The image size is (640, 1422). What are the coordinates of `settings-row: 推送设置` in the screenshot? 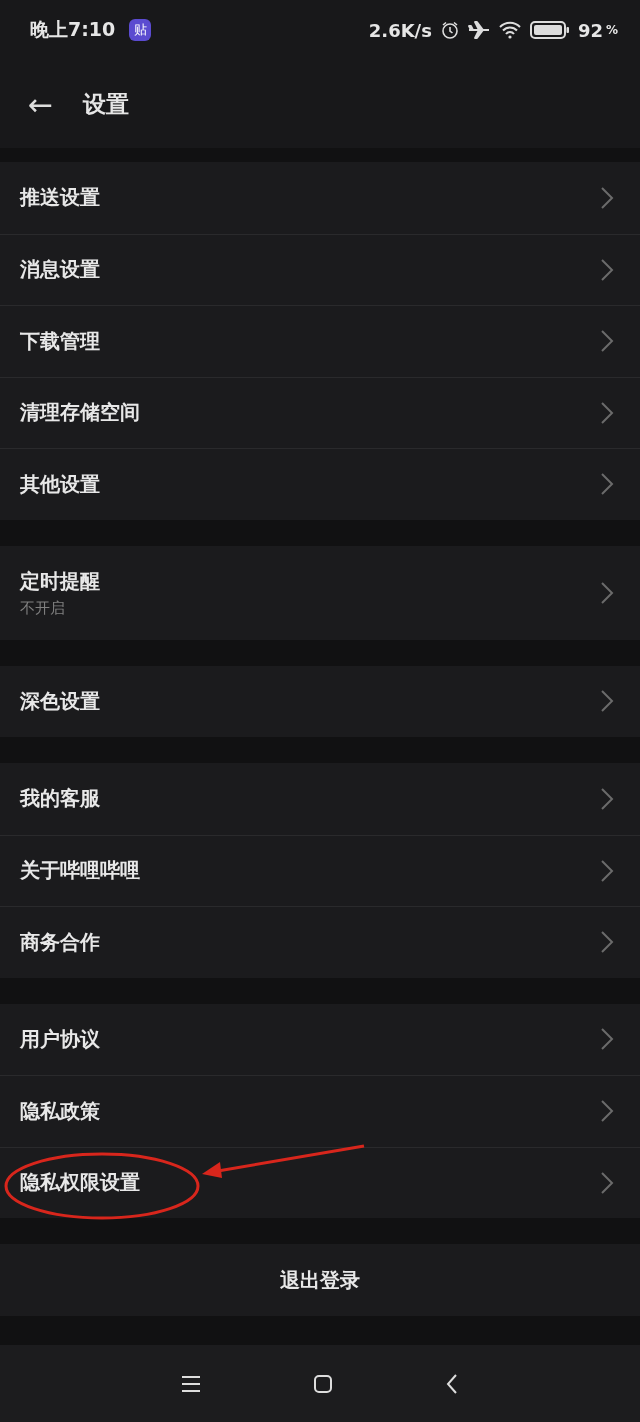 It's located at (320, 198).